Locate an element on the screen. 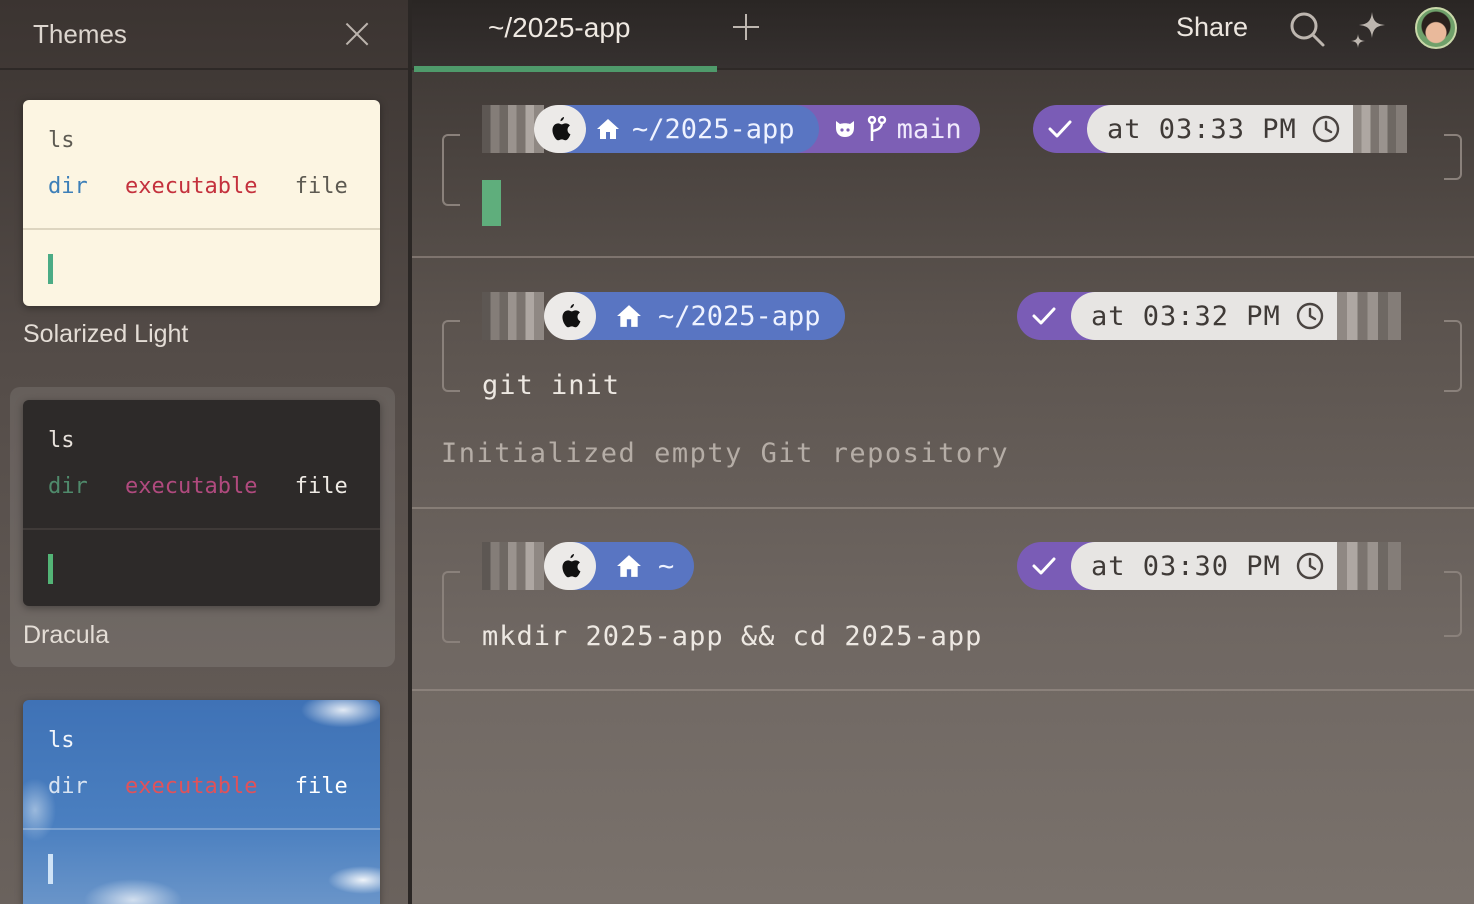 This screenshot has width=1474, height=904. theme-name: Solarized Light is located at coordinates (106, 334).